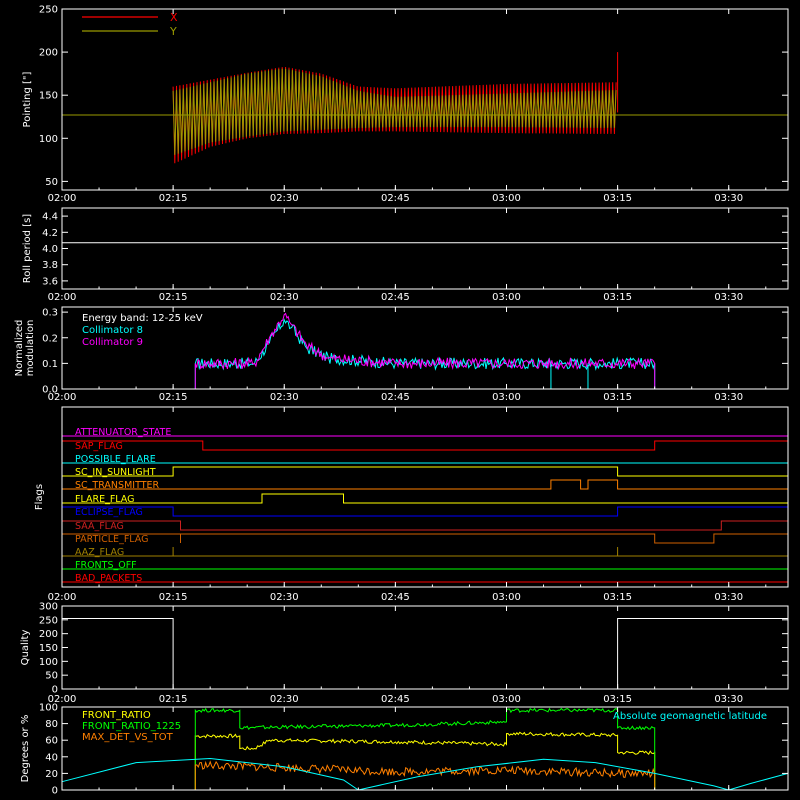 The width and height of the screenshot is (800, 800). Describe the element at coordinates (48, 139) in the screenshot. I see `pointing-ytick-label: 100` at that location.